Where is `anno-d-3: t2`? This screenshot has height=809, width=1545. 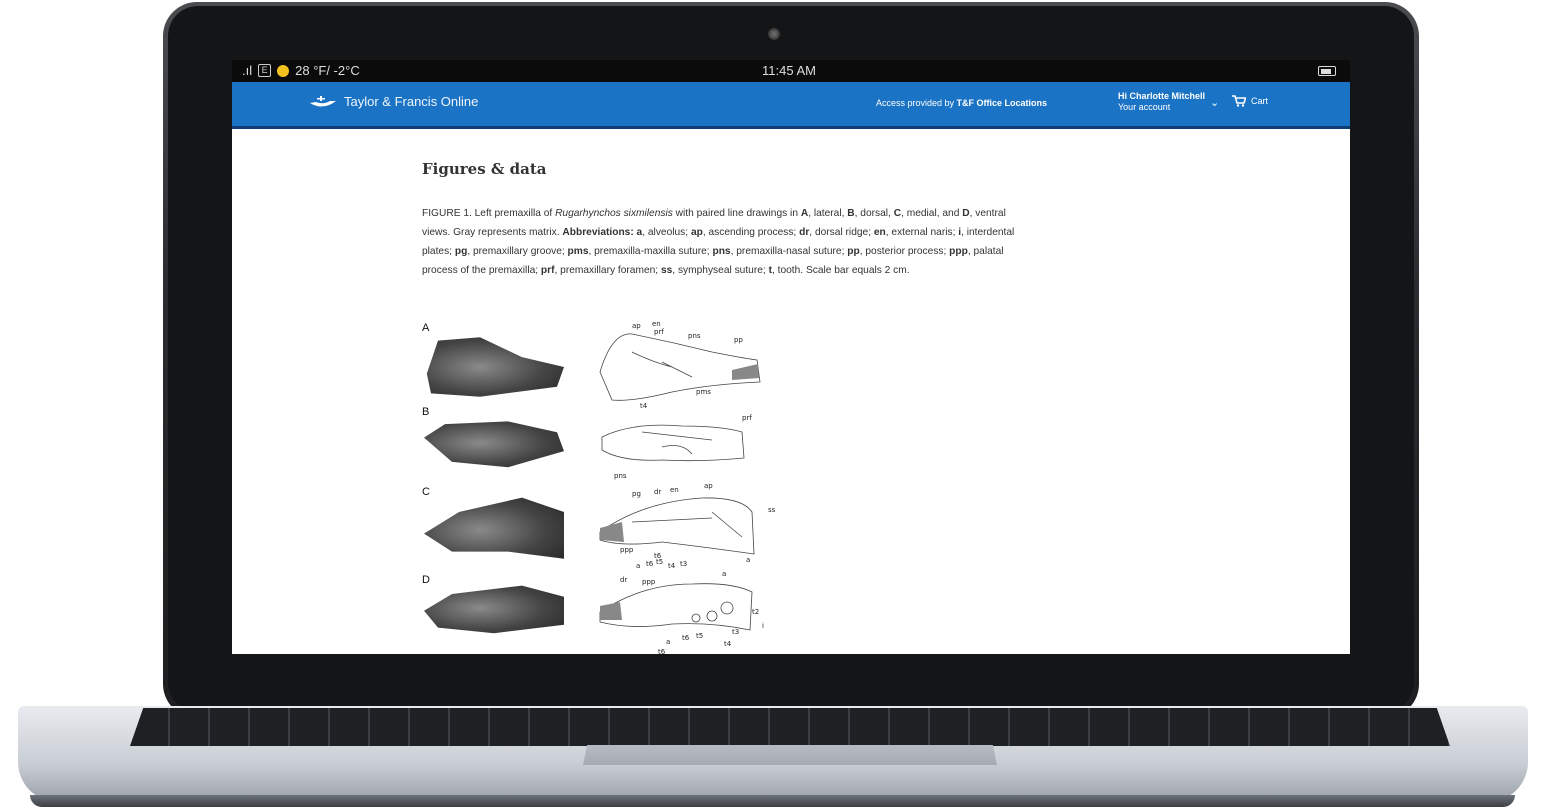 anno-d-3: t2 is located at coordinates (755, 612).